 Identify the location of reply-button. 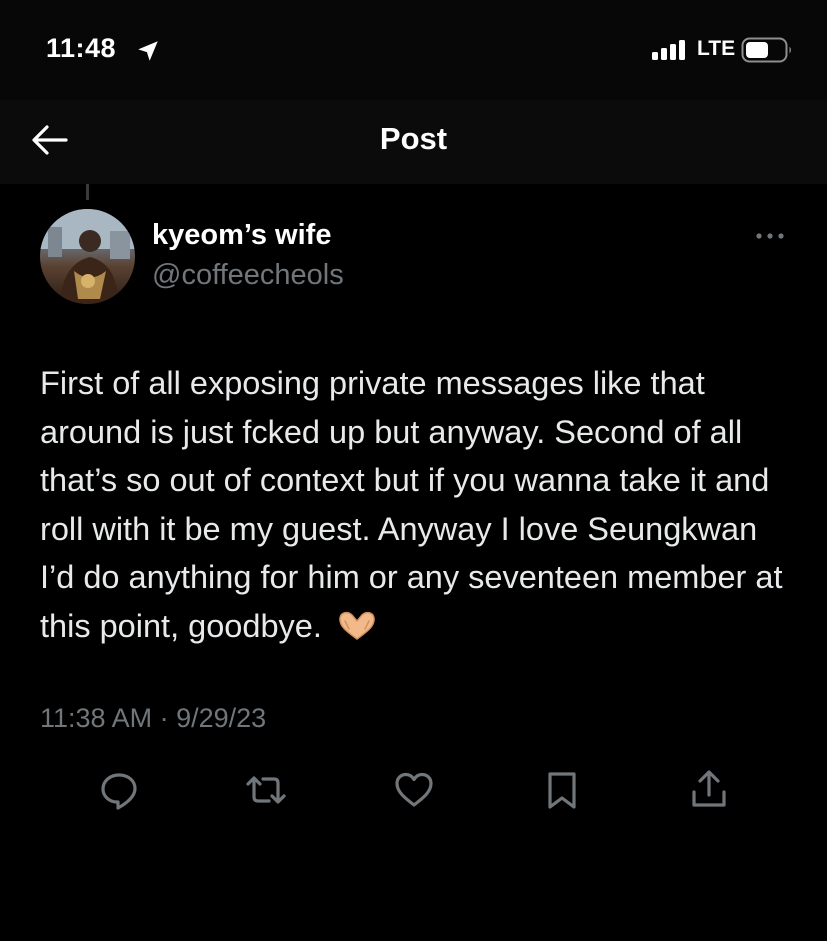
(119, 790).